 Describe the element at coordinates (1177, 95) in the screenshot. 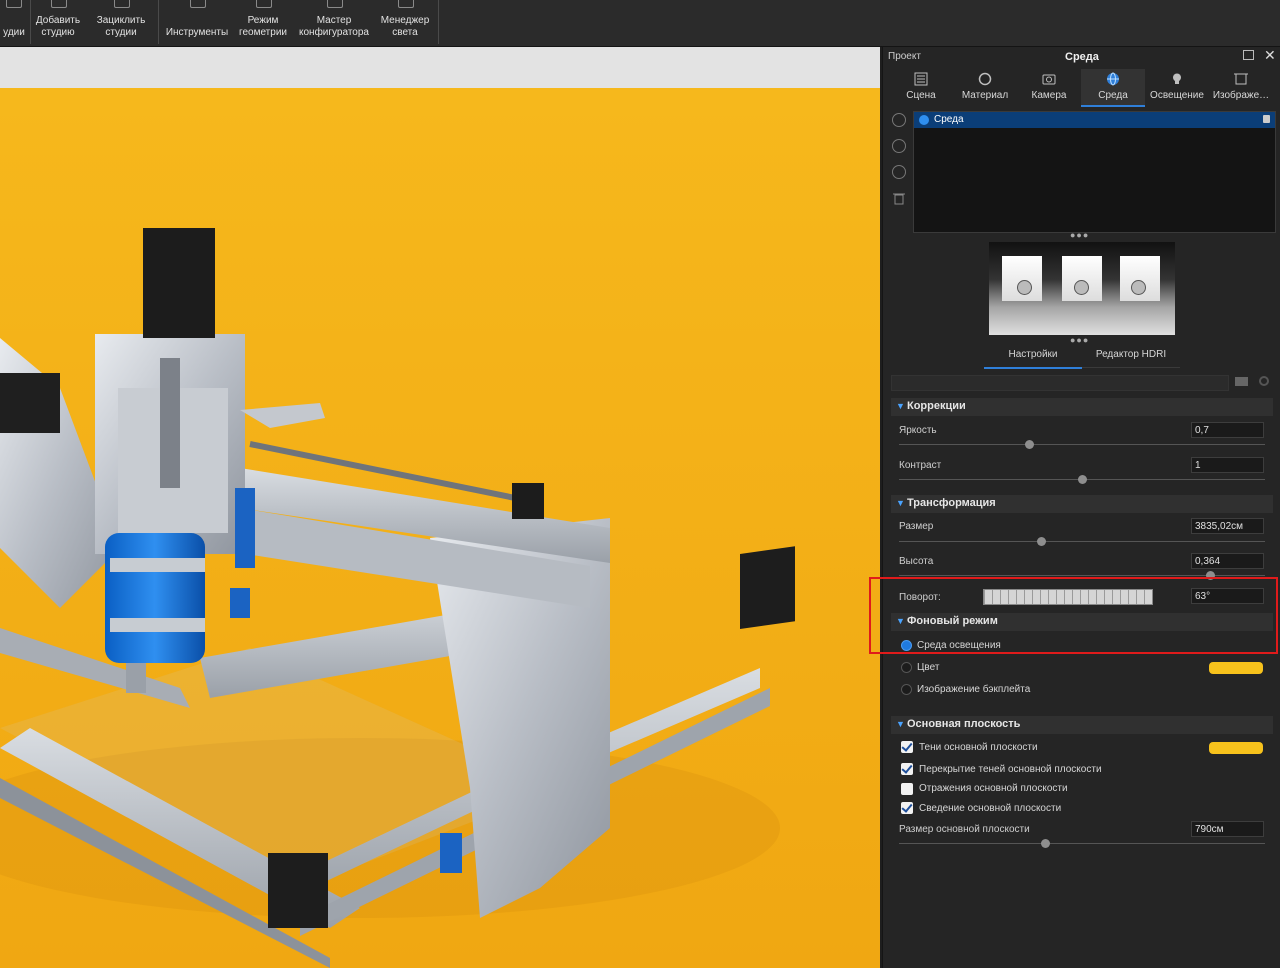

I see `tab-lighting-label: Освещение` at that location.